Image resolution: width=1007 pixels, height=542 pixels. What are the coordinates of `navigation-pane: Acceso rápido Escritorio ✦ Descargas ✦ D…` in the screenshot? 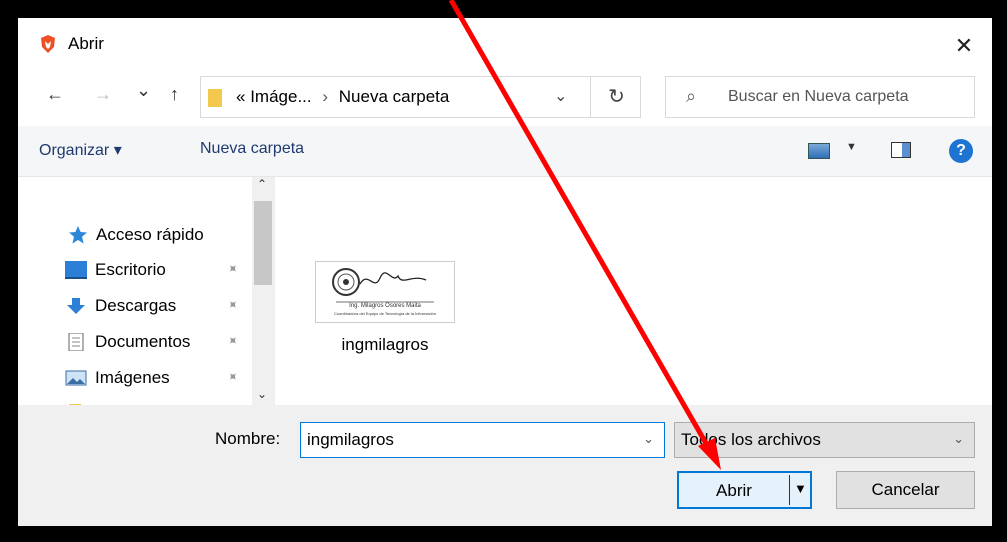 It's located at (146, 299).